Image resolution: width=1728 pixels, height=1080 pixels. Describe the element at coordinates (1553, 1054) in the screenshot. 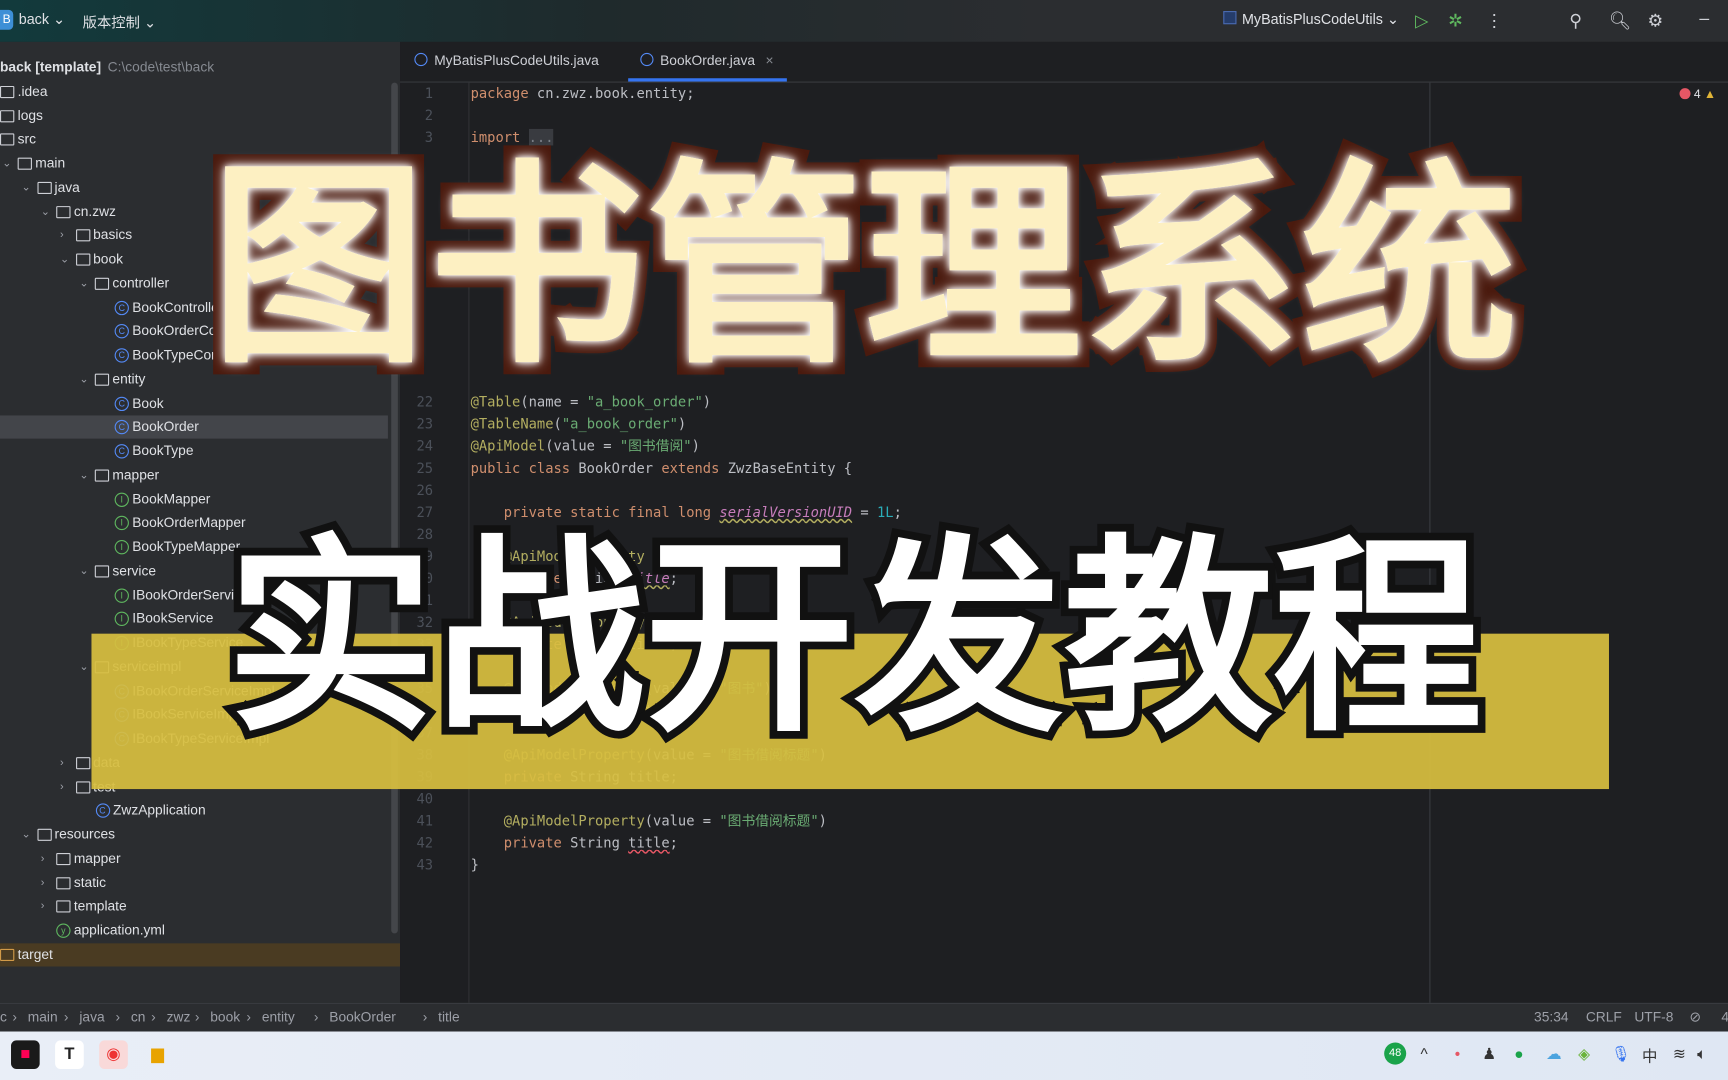

I see `cloud-icon: ☁` at that location.